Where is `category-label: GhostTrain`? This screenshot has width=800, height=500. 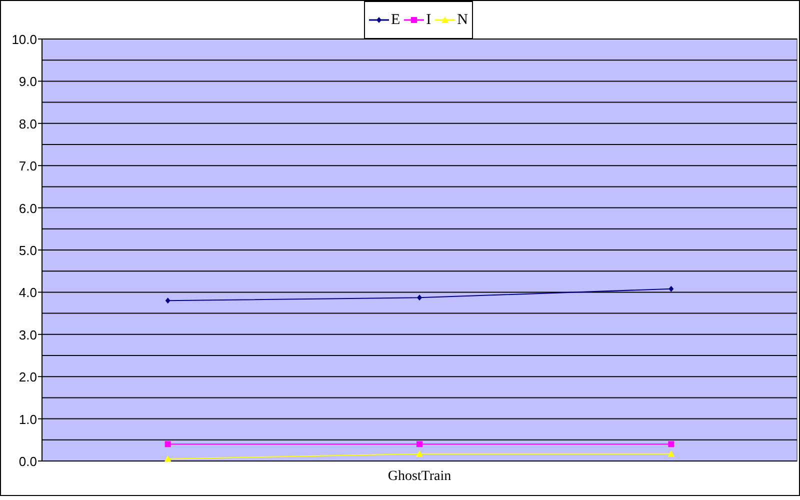
category-label: GhostTrain is located at coordinates (420, 476).